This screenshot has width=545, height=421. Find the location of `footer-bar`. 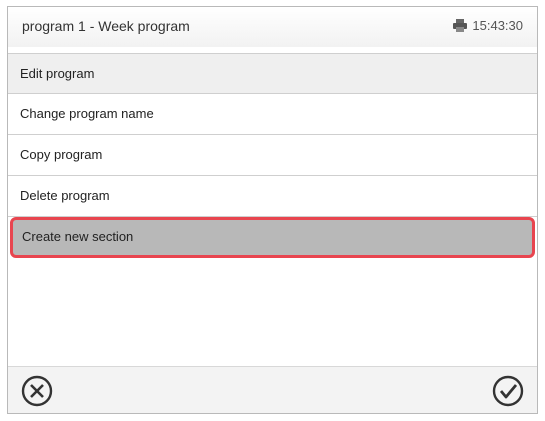

footer-bar is located at coordinates (272, 389).